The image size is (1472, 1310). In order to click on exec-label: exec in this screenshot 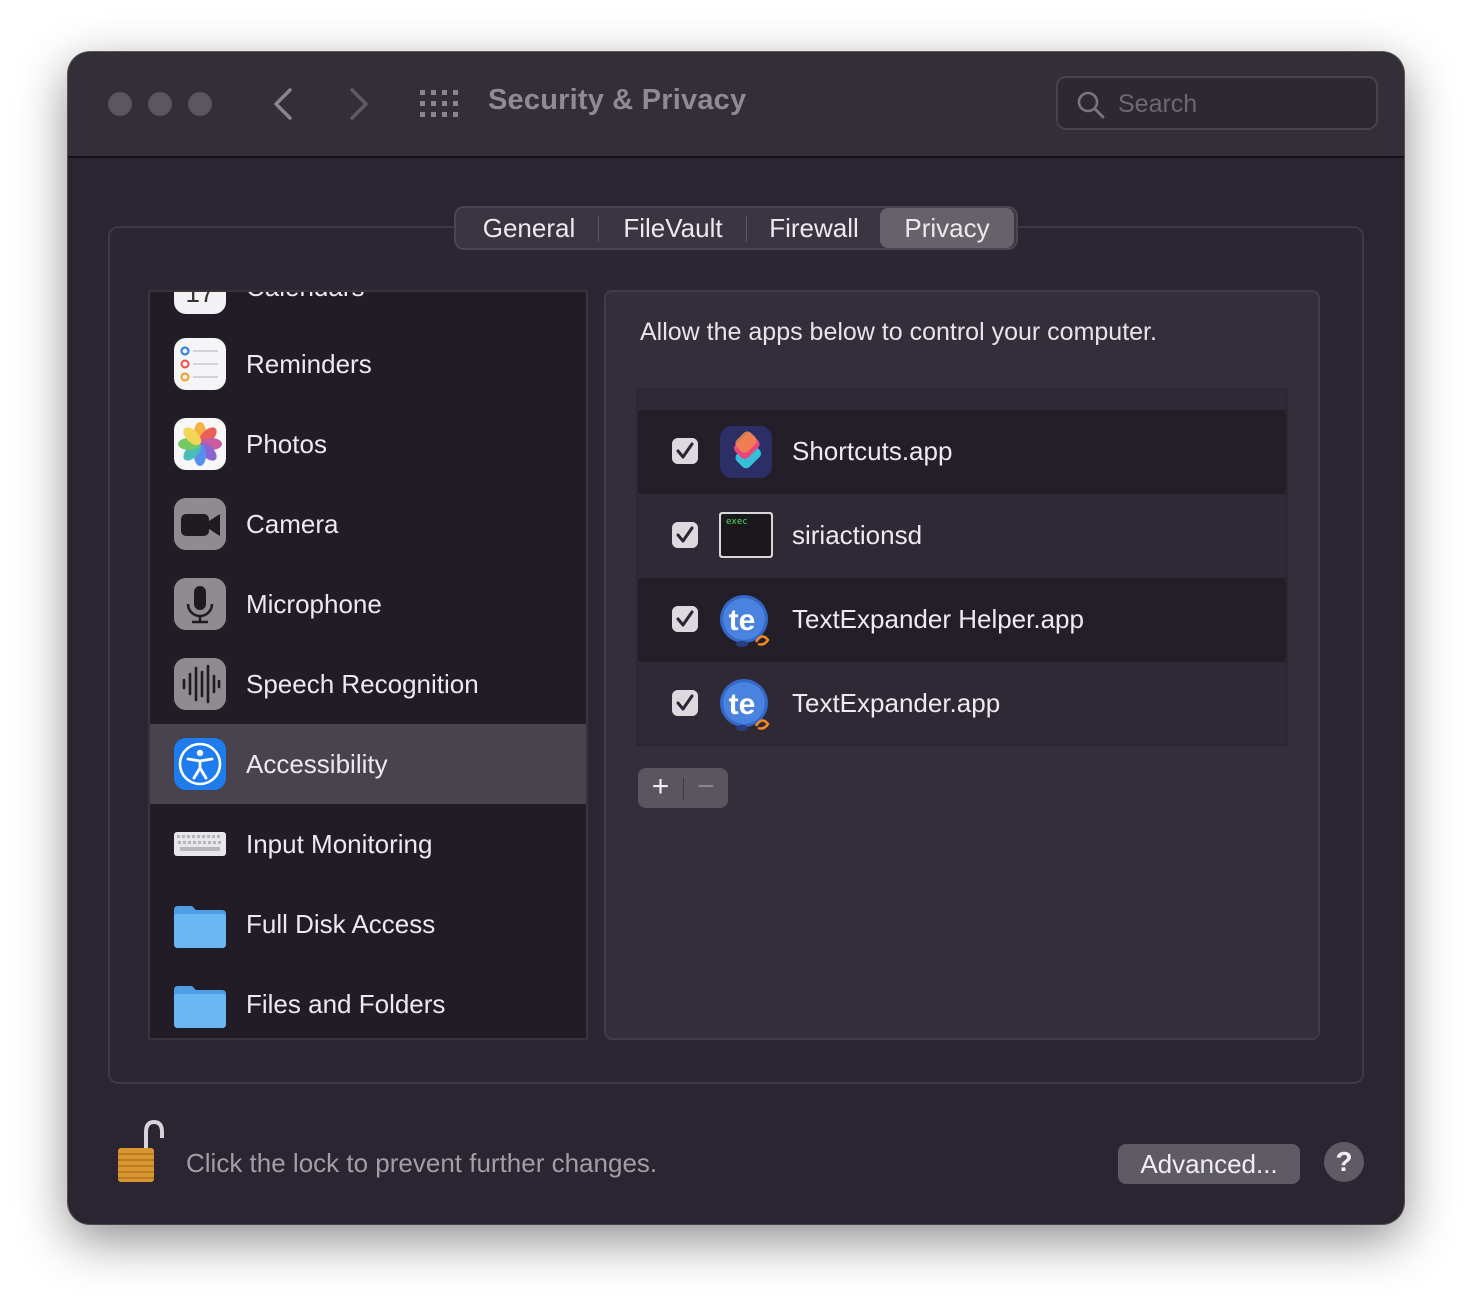, I will do `click(737, 522)`.